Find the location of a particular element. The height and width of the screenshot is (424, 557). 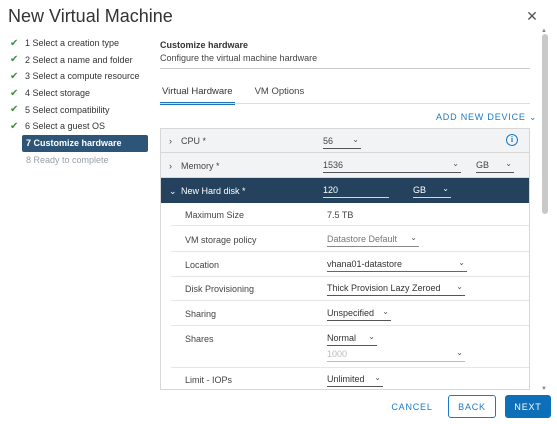

cpu-label: CPU * is located at coordinates (194, 141).